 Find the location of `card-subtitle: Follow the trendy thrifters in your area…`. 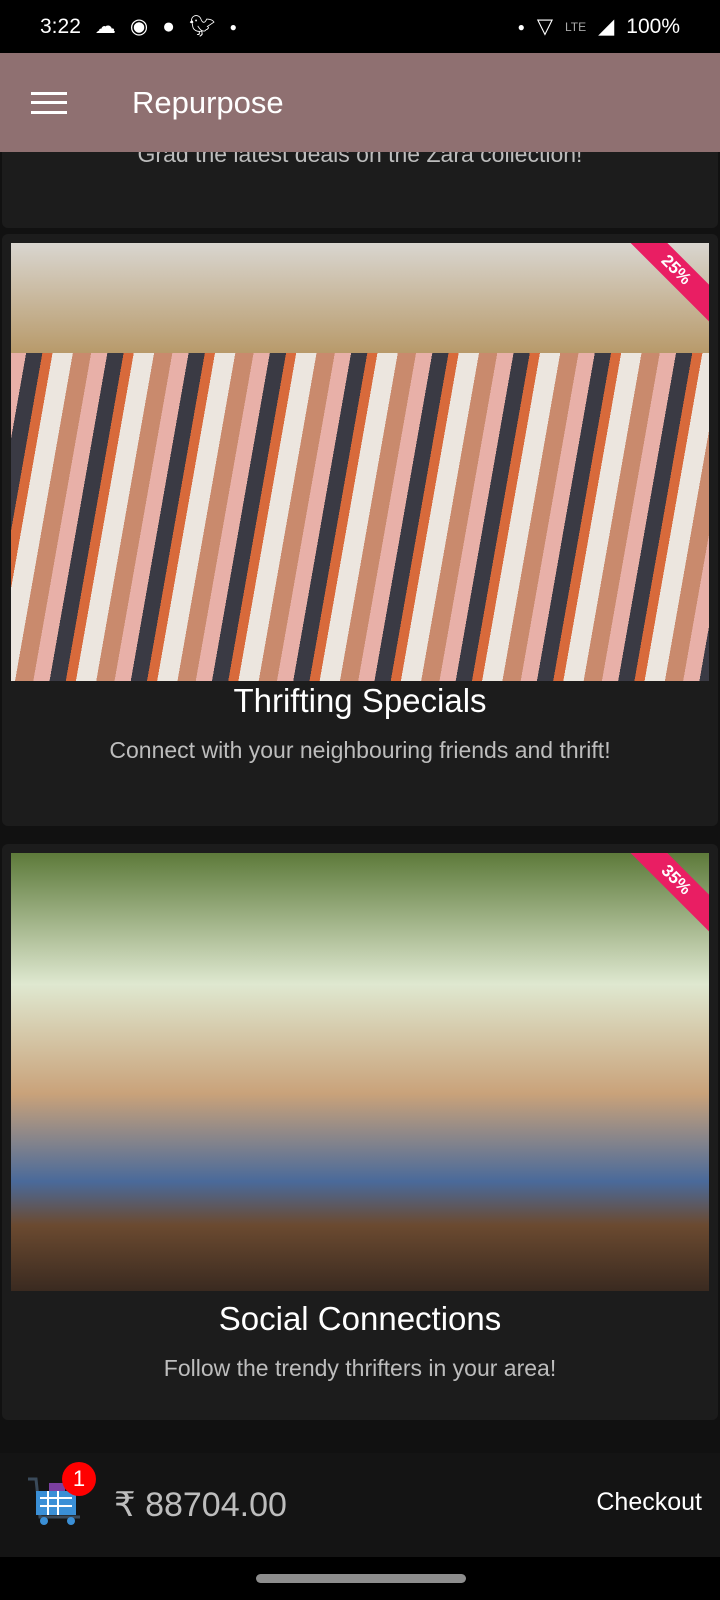

card-subtitle: Follow the trendy thrifters in your area… is located at coordinates (360, 1368).